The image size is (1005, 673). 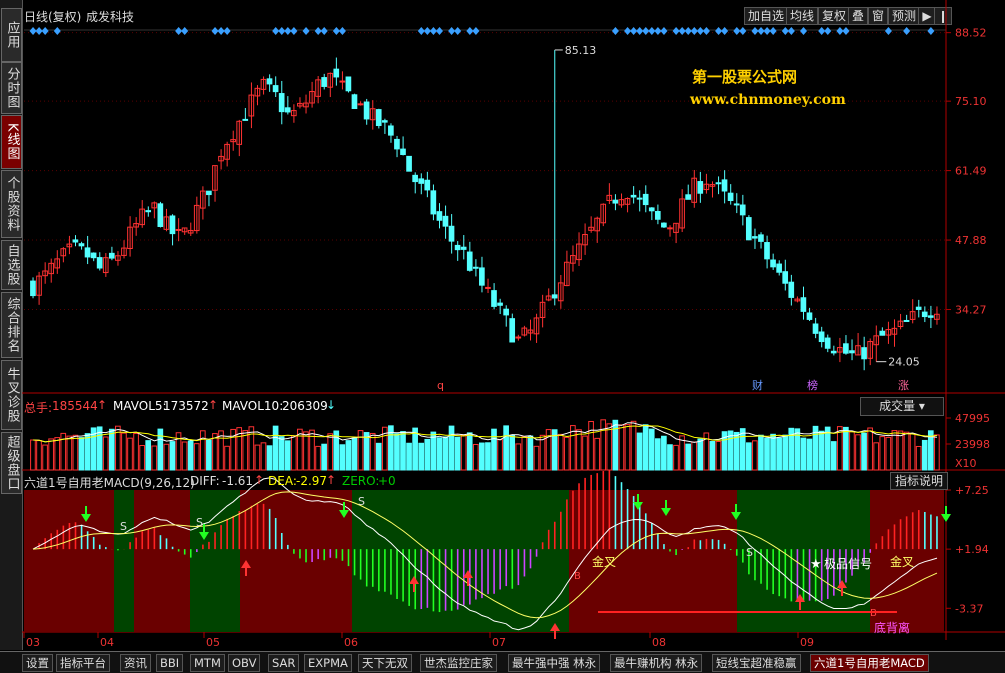 I want to click on sidebar-item-6: 牛叉诊股, so click(x=11, y=395).